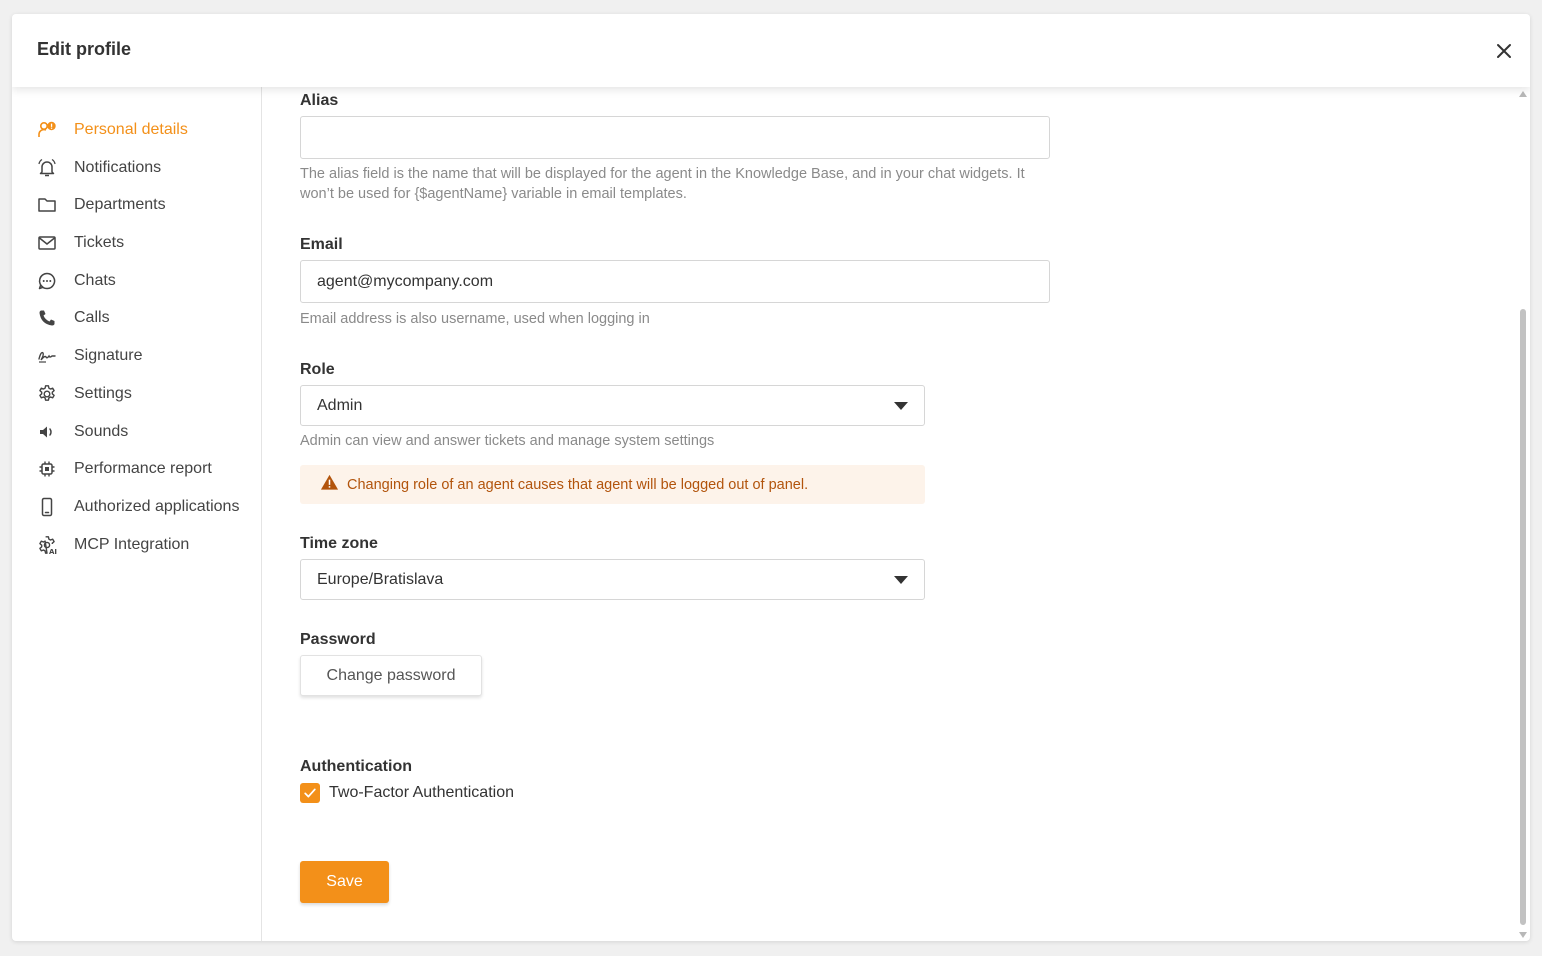 This screenshot has height=956, width=1542. Describe the element at coordinates (675, 137) in the screenshot. I see `alias-input` at that location.